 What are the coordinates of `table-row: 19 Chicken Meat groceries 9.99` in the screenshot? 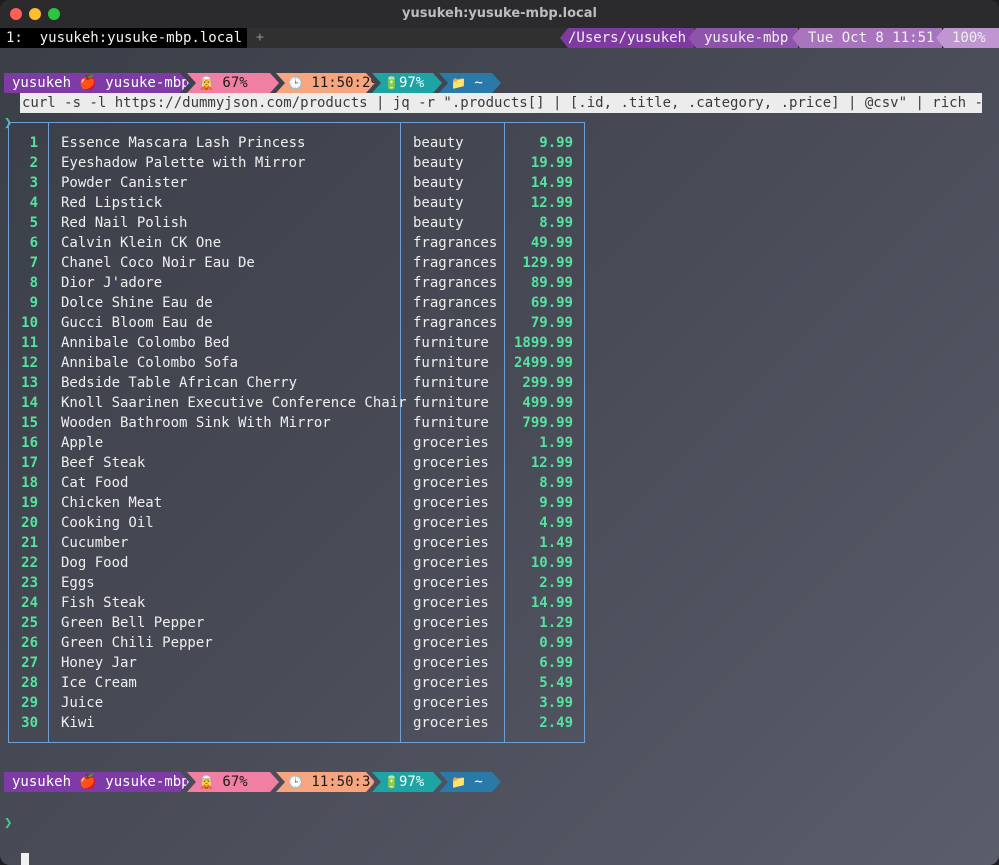 It's located at (296, 503).